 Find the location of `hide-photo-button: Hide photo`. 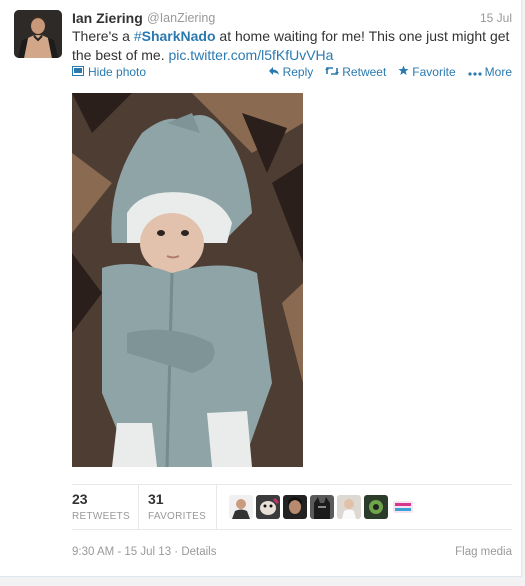

hide-photo-button: Hide photo is located at coordinates (109, 72).